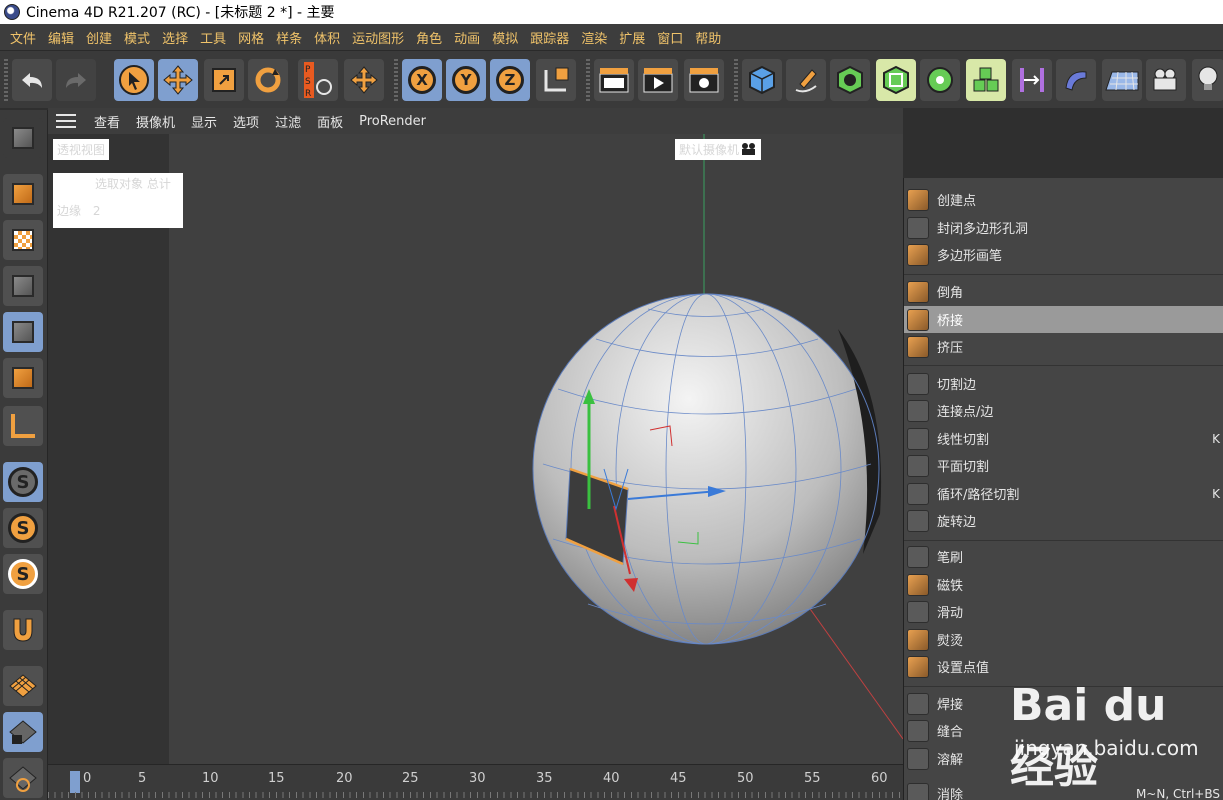  What do you see at coordinates (594, 37) in the screenshot?
I see `menu-render: 渲染` at bounding box center [594, 37].